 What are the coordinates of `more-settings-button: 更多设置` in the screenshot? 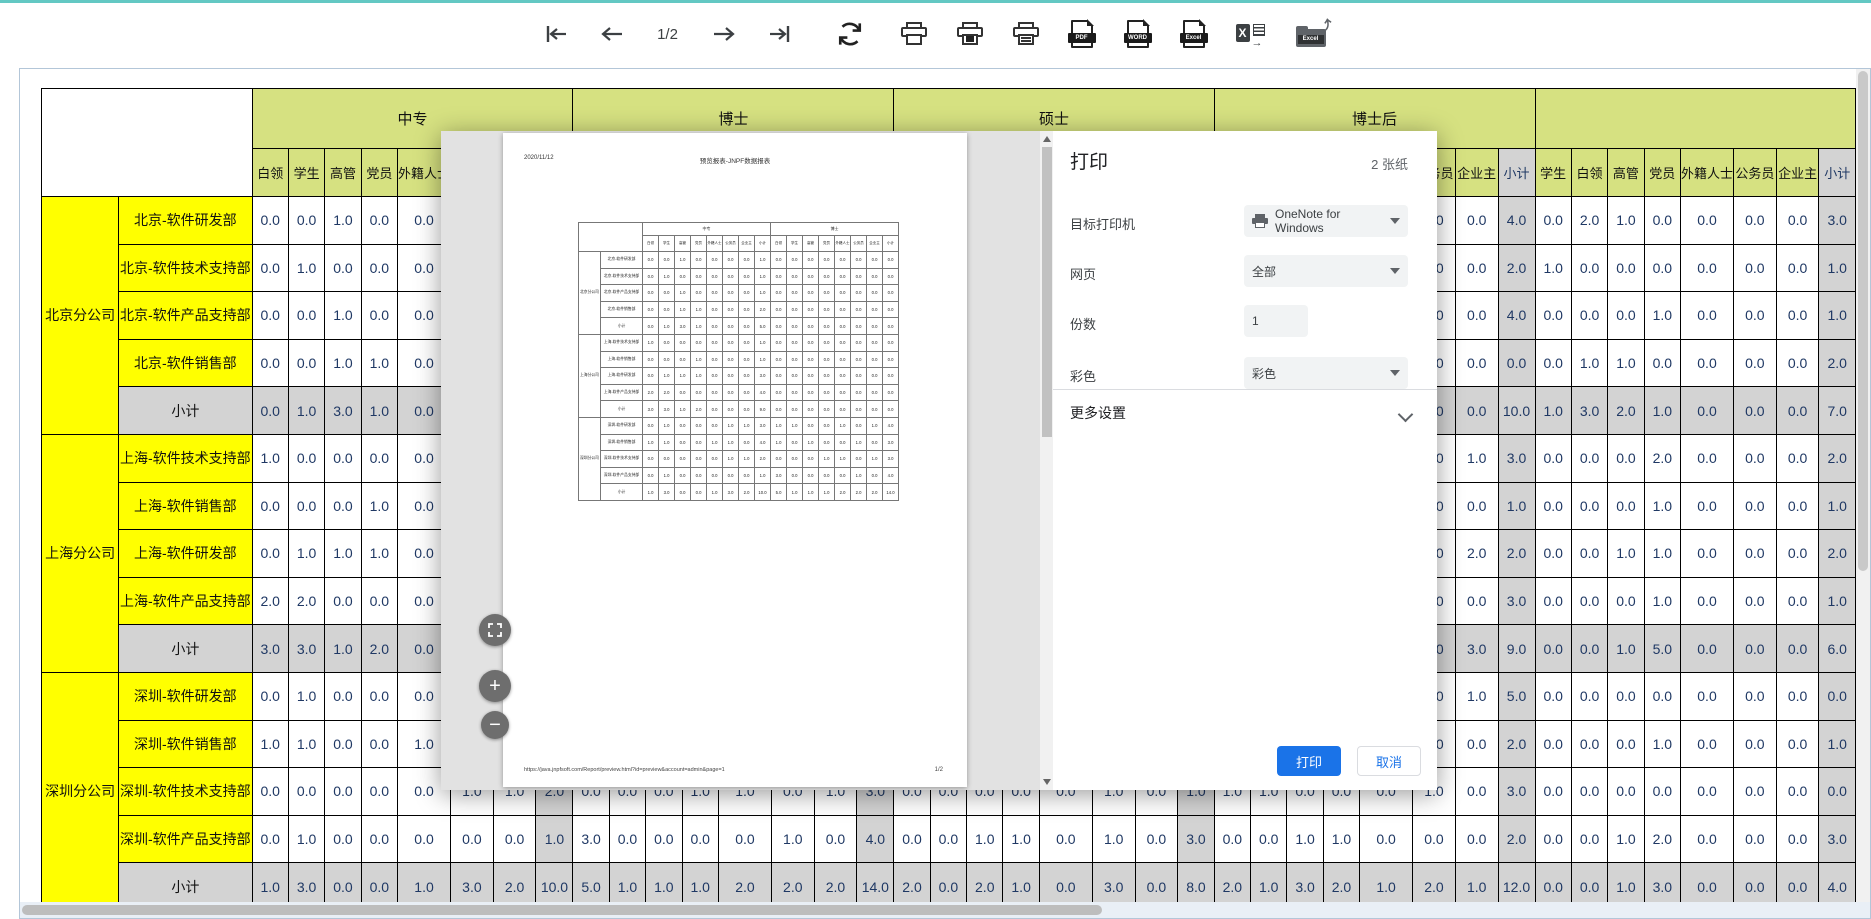 It's located at (1098, 413).